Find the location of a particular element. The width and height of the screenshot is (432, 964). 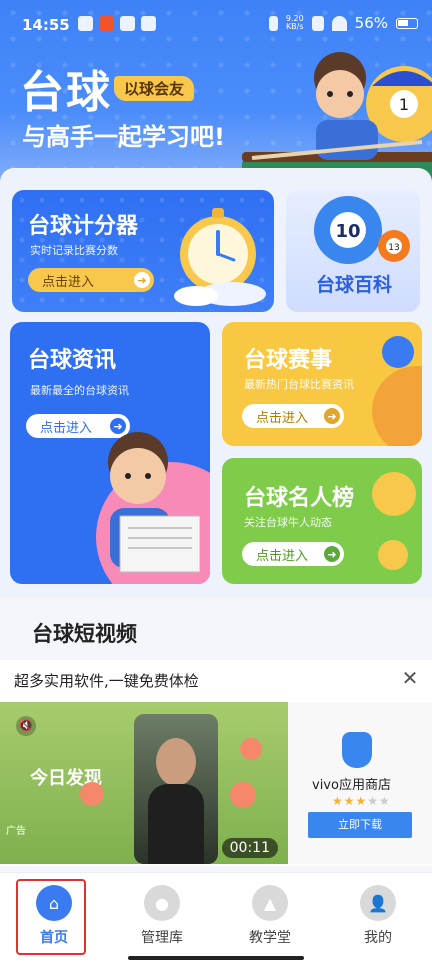

events-card: 台球赛事 最新热门台球比赛资讯 点击进入 ➜ is located at coordinates (322, 384).